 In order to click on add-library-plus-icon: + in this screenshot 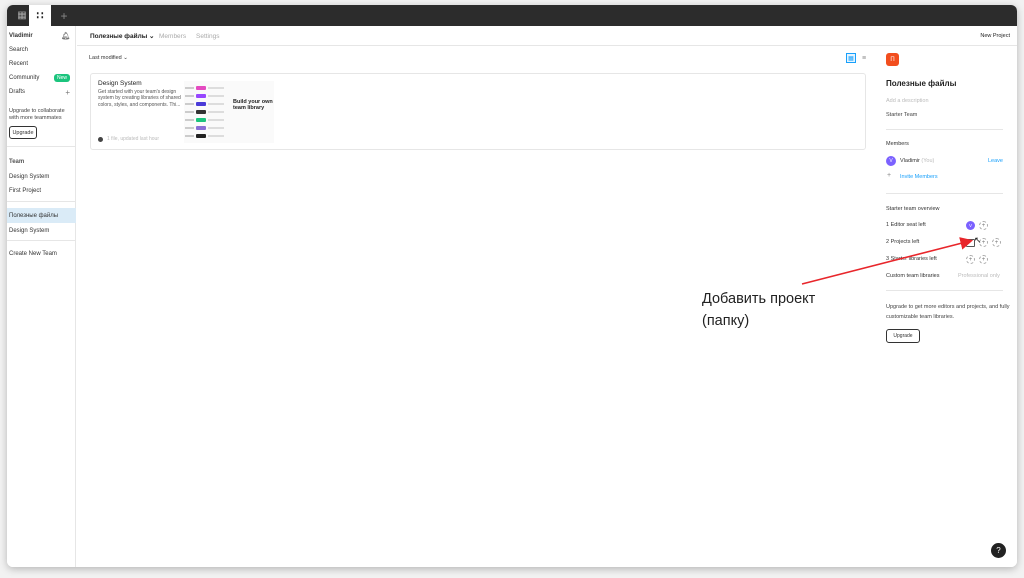, I will do `click(970, 259)`.